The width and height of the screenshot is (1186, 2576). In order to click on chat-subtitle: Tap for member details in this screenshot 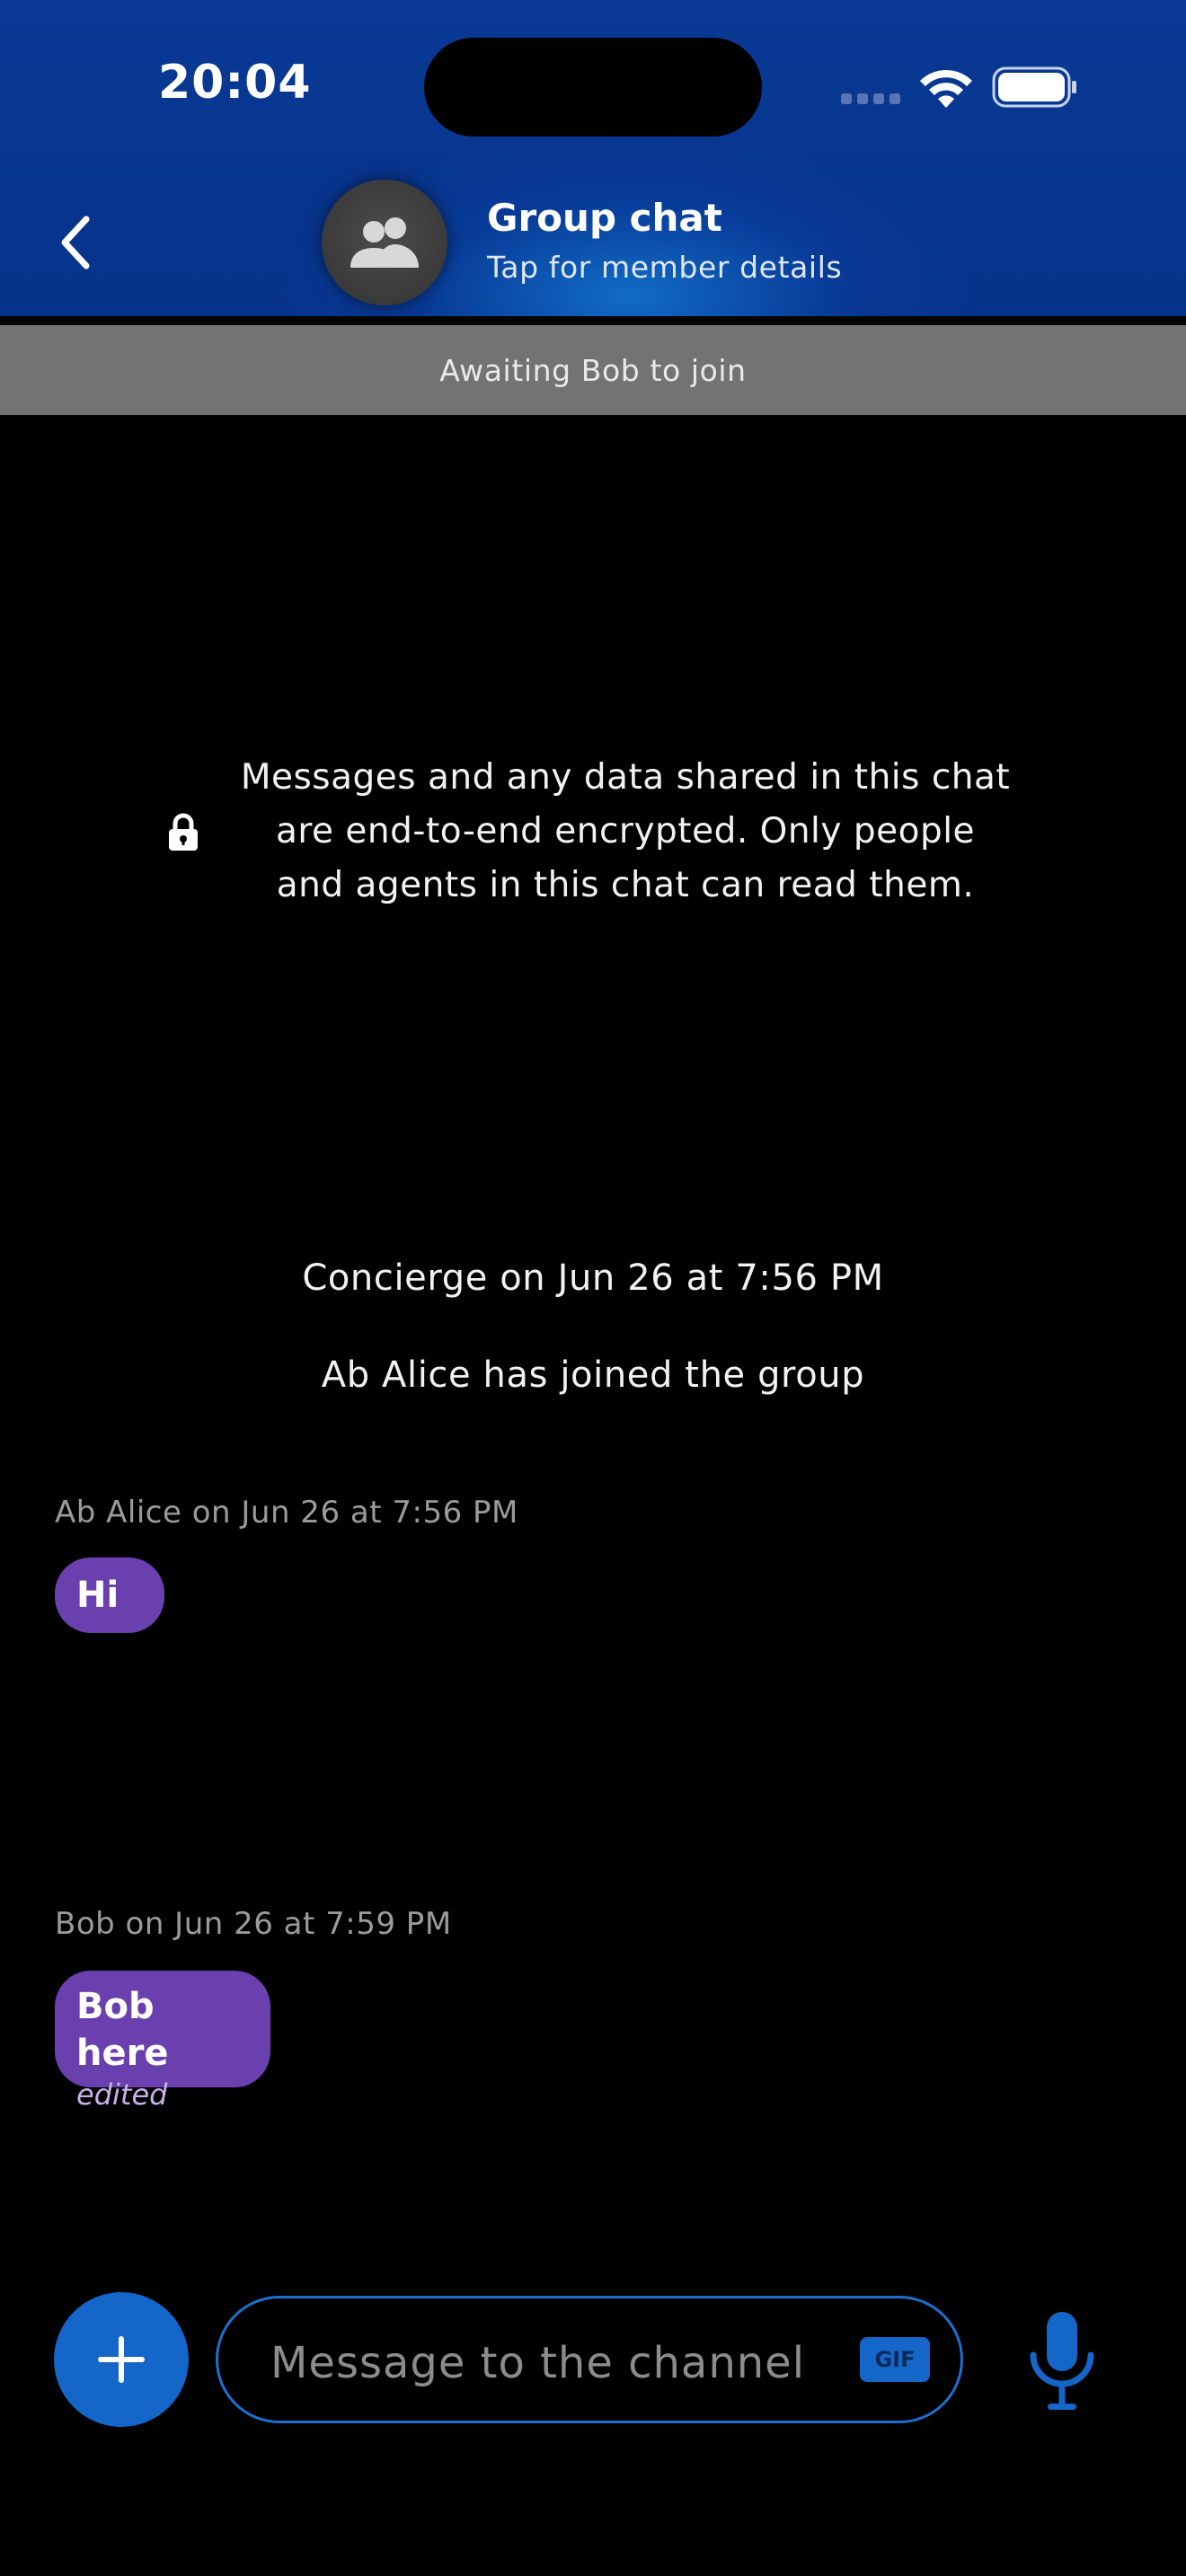, I will do `click(664, 267)`.